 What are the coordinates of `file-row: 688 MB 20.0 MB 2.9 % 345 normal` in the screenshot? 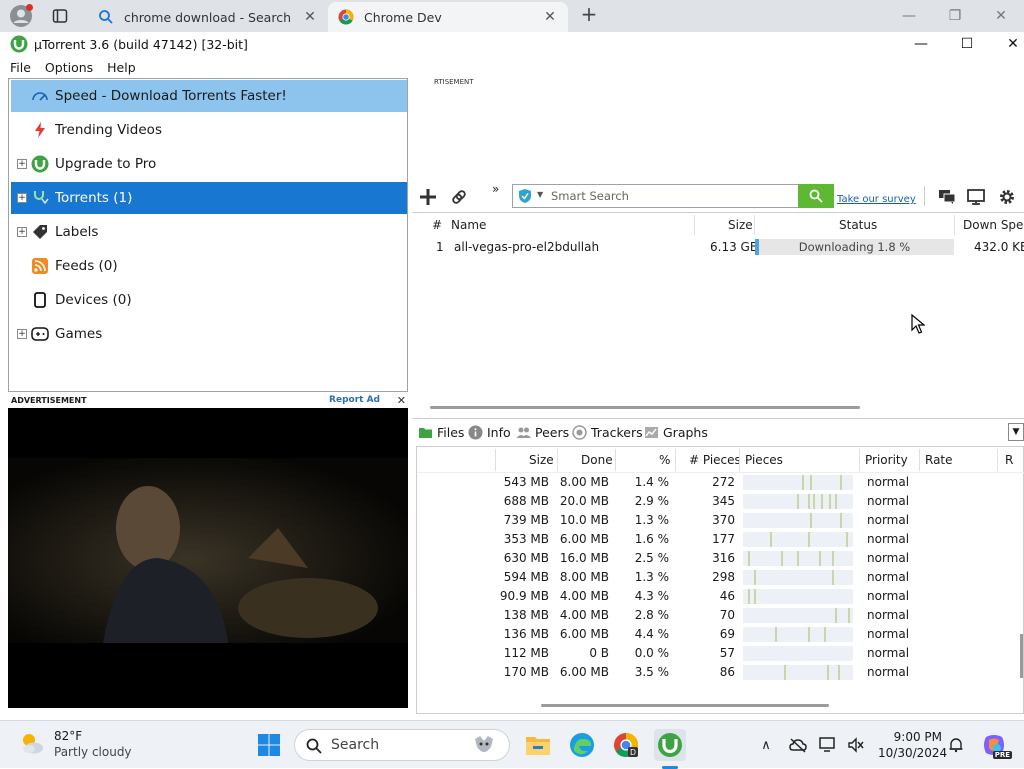 It's located at (720, 501).